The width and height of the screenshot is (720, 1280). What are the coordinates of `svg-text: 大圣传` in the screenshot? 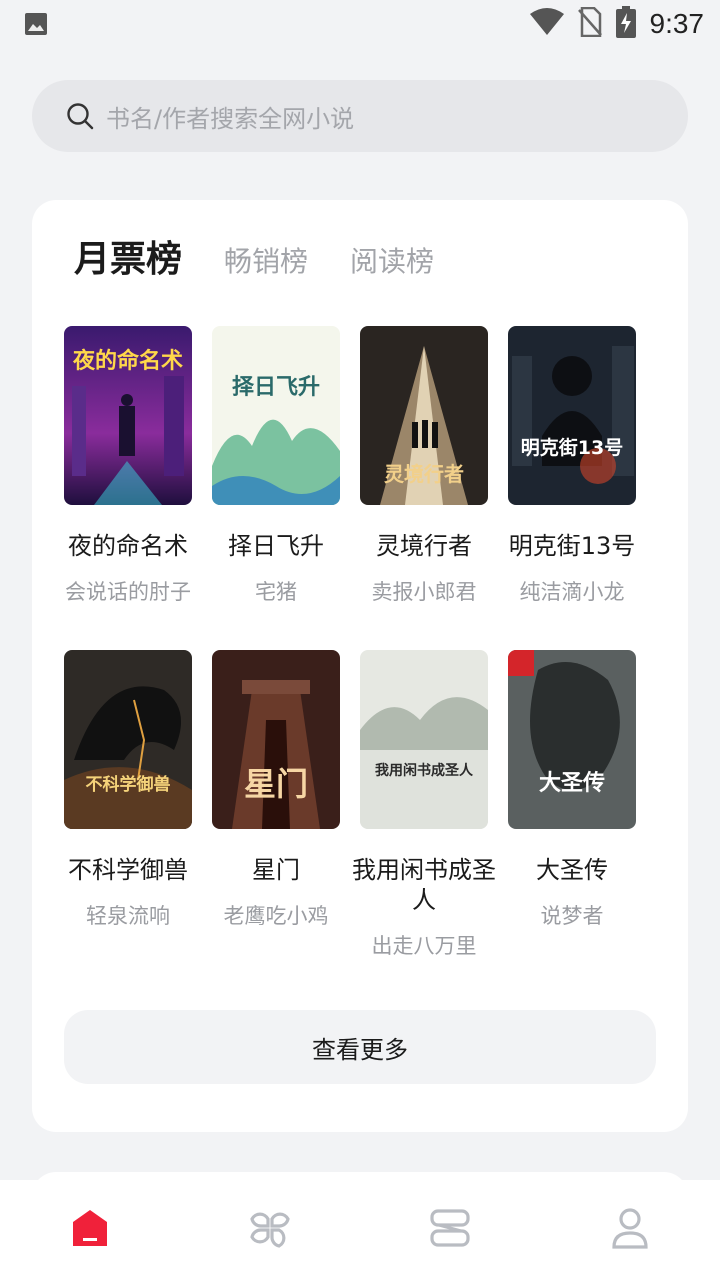 It's located at (572, 783).